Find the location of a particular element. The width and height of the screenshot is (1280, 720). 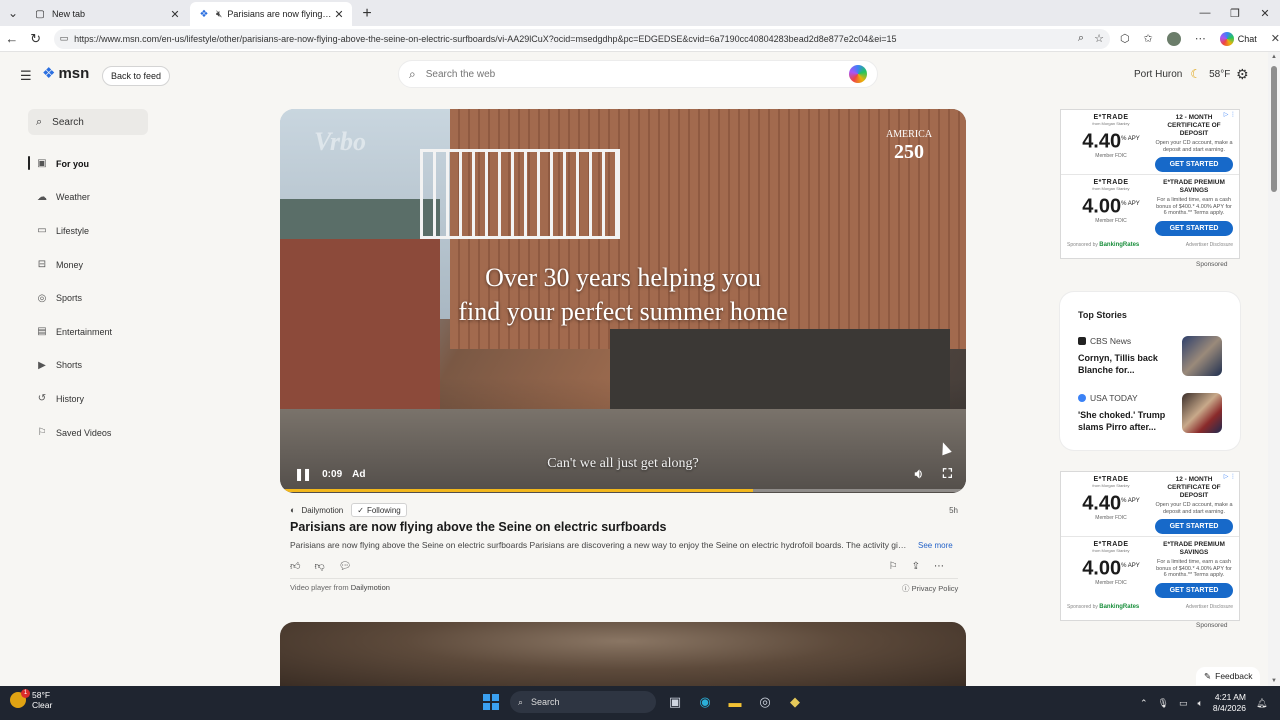

msn-logo-text: msn is located at coordinates (74, 73).